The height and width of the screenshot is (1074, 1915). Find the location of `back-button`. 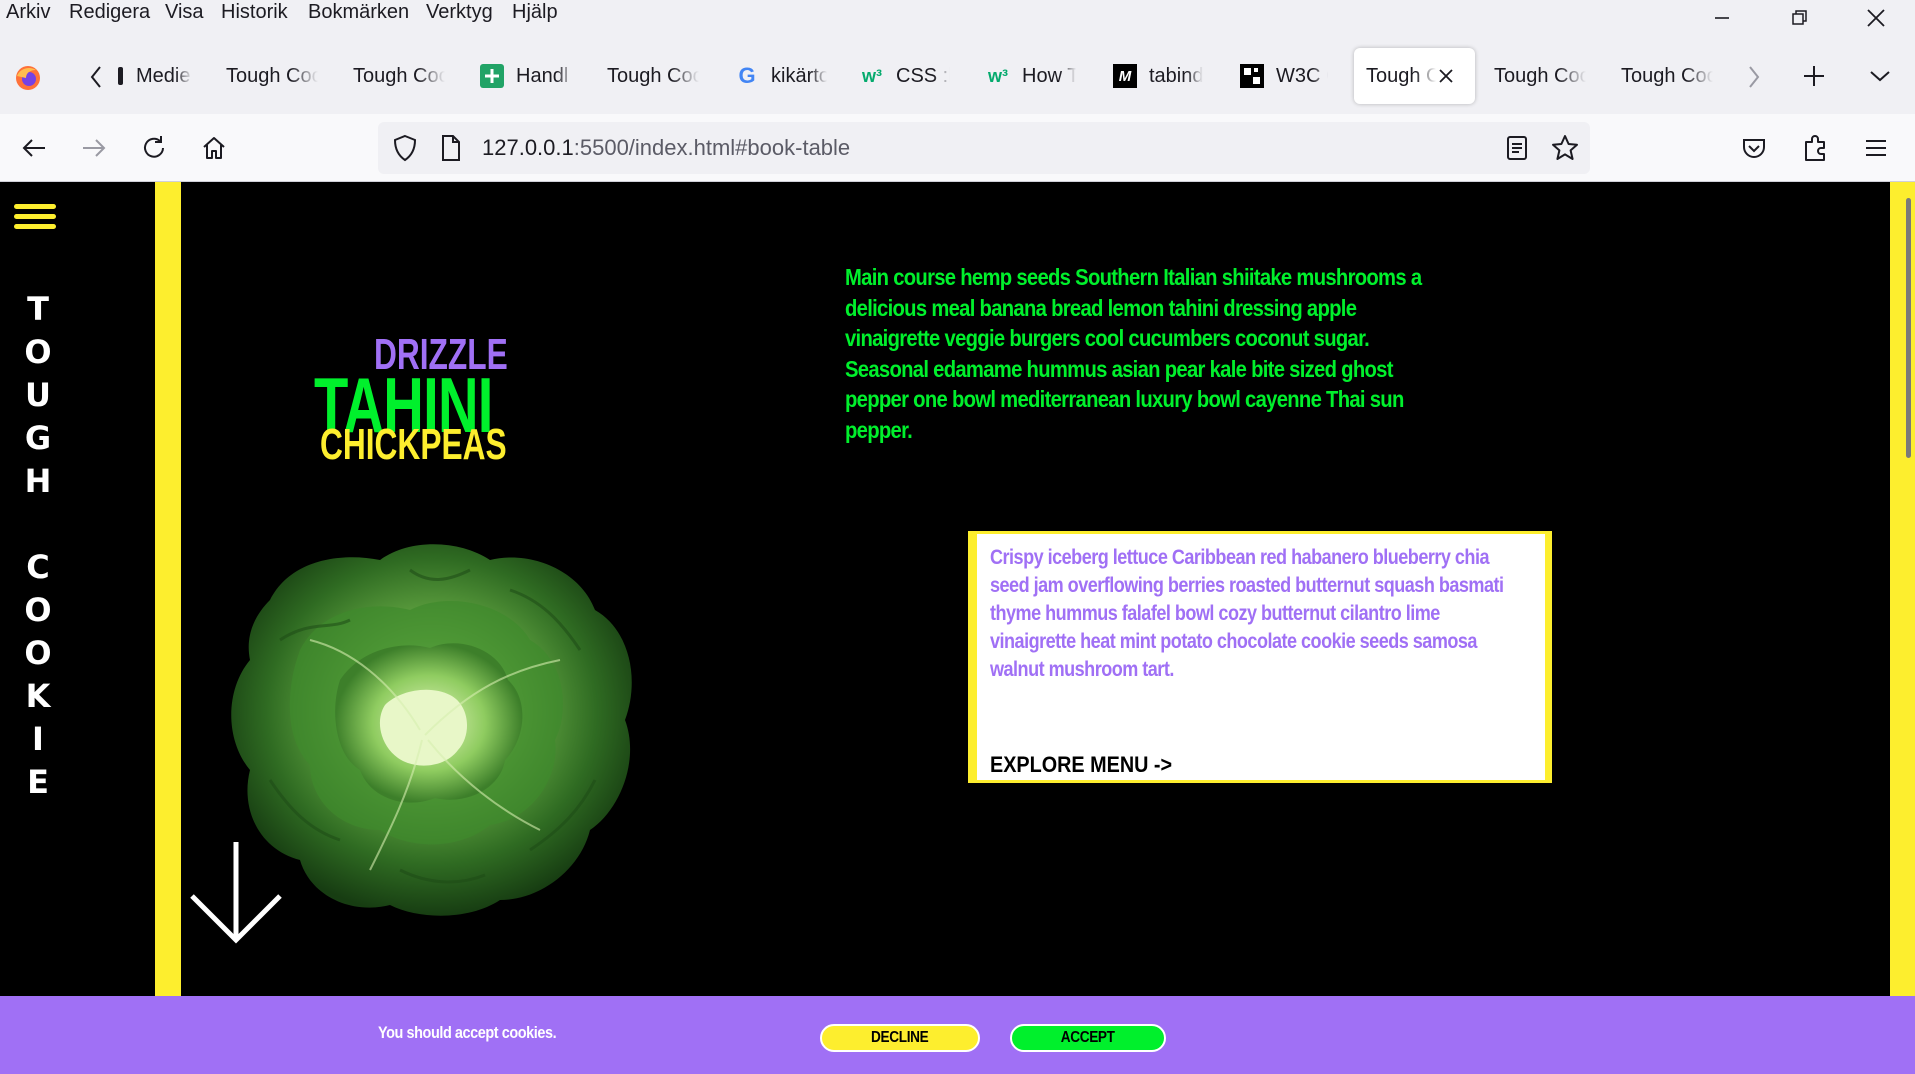

back-button is located at coordinates (34, 148).